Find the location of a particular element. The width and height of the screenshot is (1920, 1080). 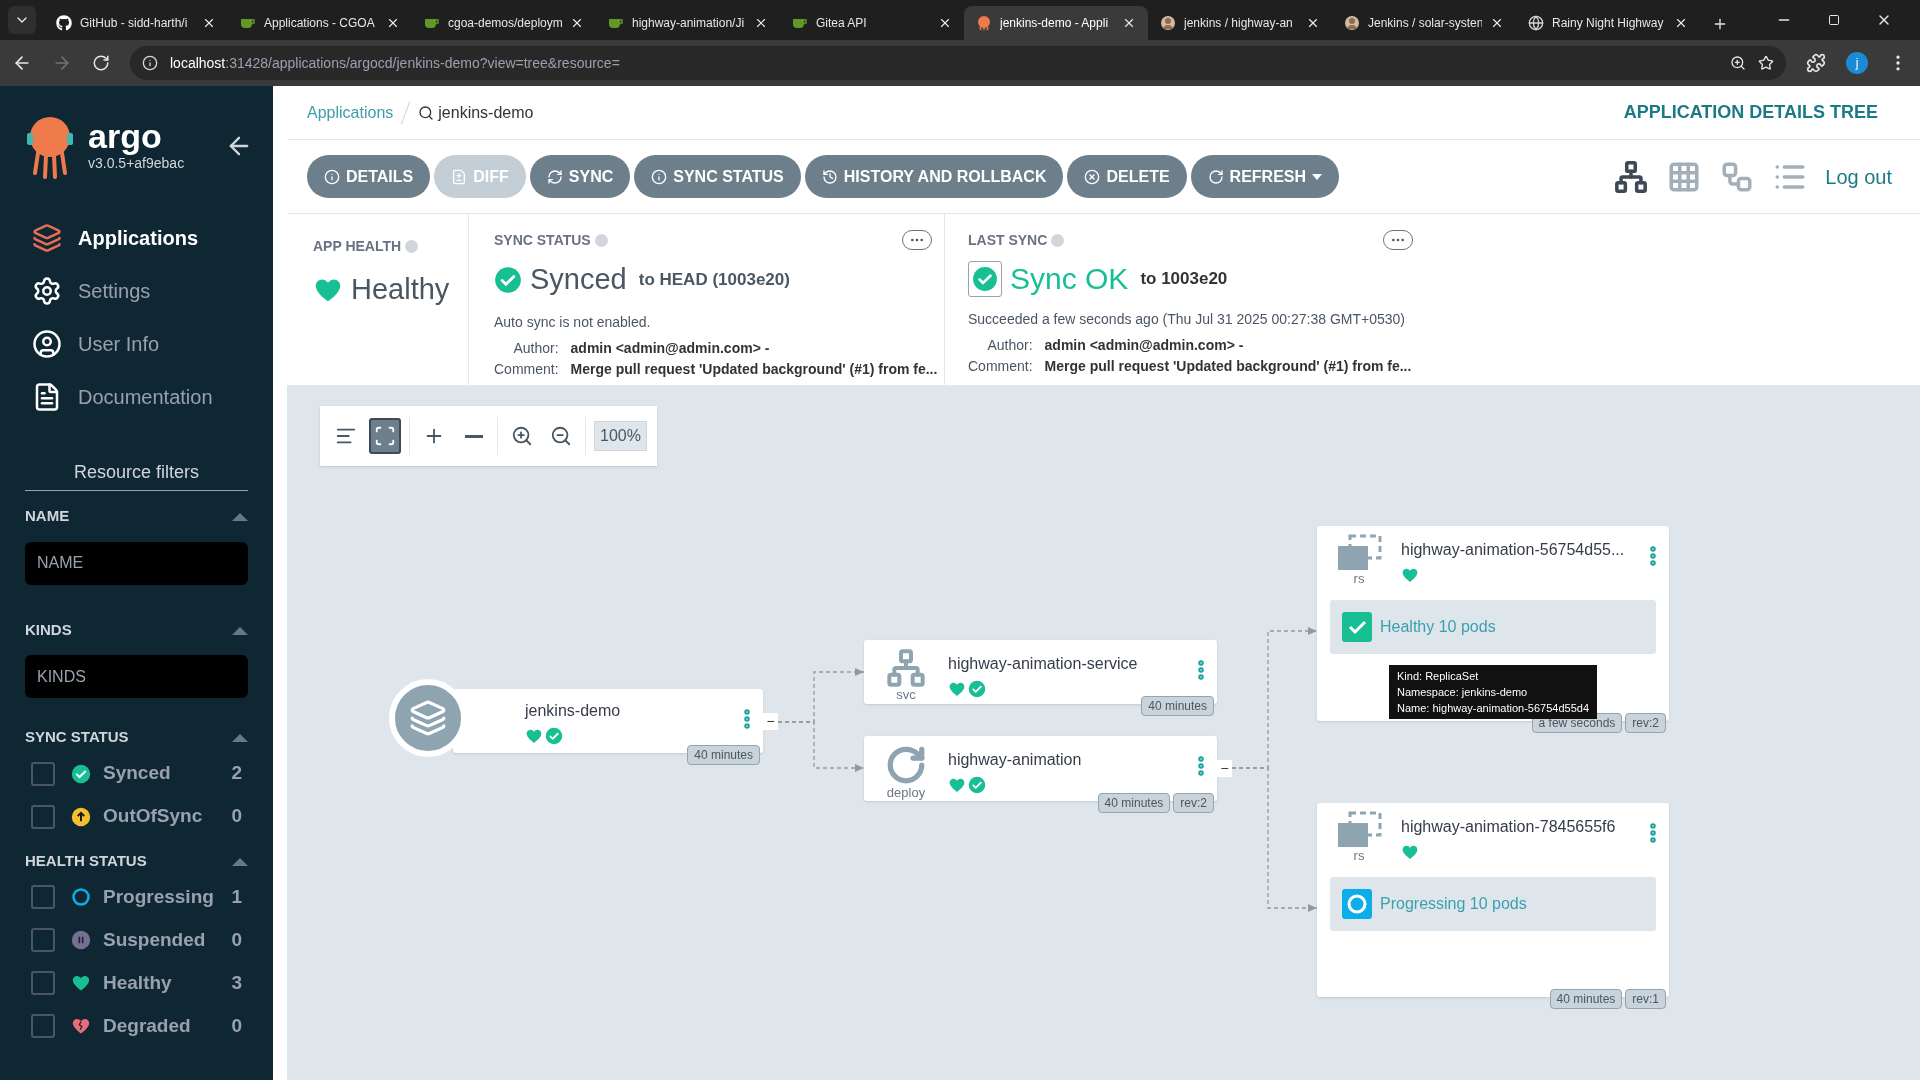

action-button: HISTORY AND ROLLBACK is located at coordinates (934, 176).